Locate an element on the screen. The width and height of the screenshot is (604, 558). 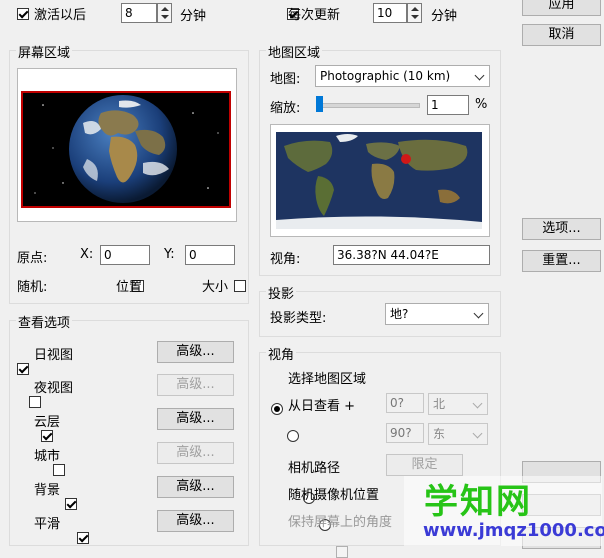
from-sun-label: 从日查看 + is located at coordinates (322, 406).